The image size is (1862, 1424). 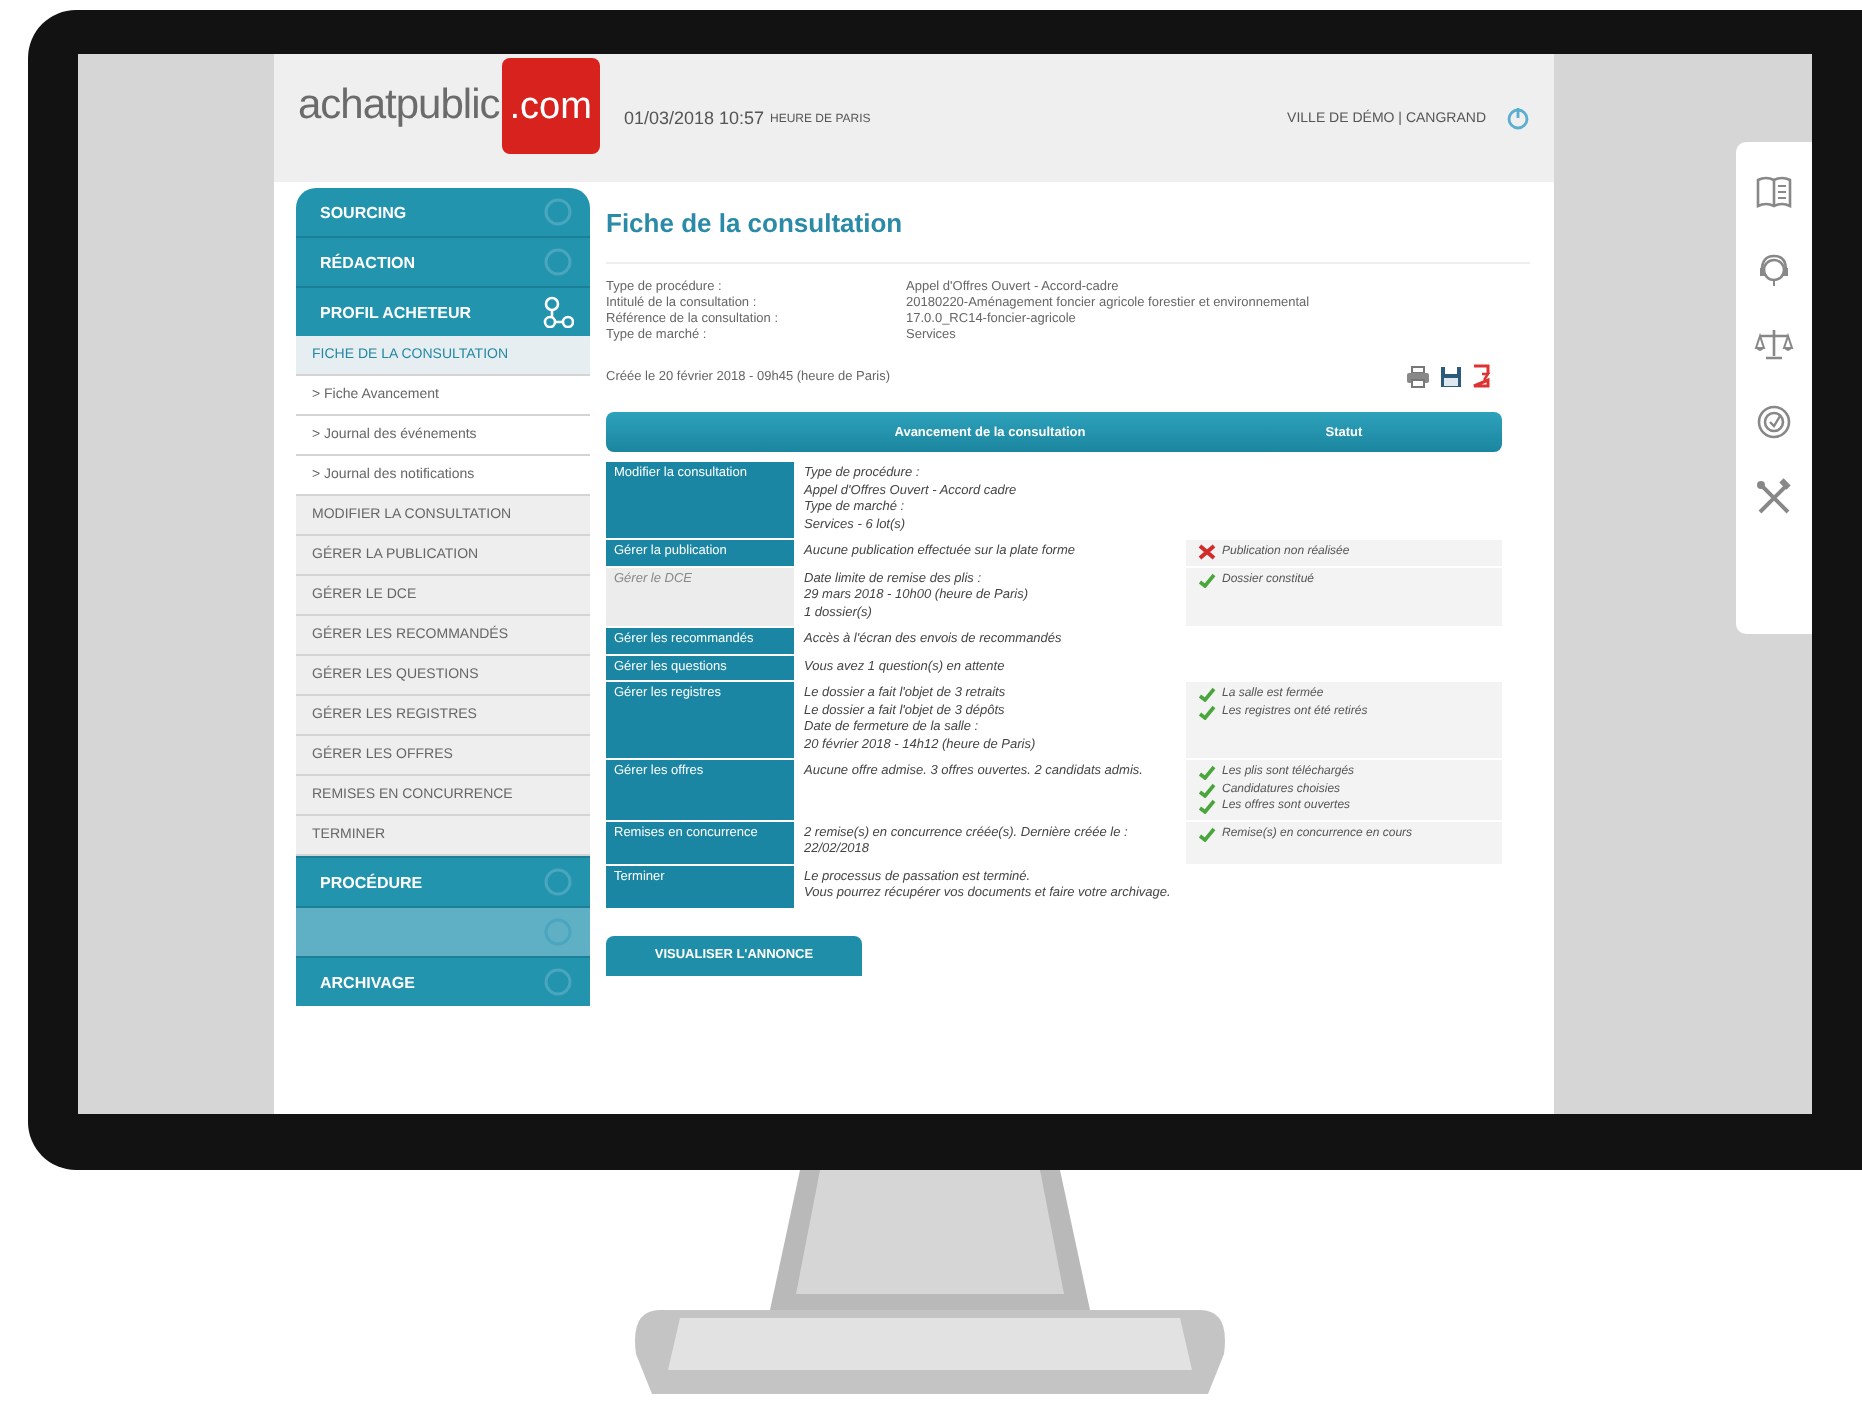 What do you see at coordinates (1068, 236) in the screenshot?
I see `page-title: Fiche de la consultation` at bounding box center [1068, 236].